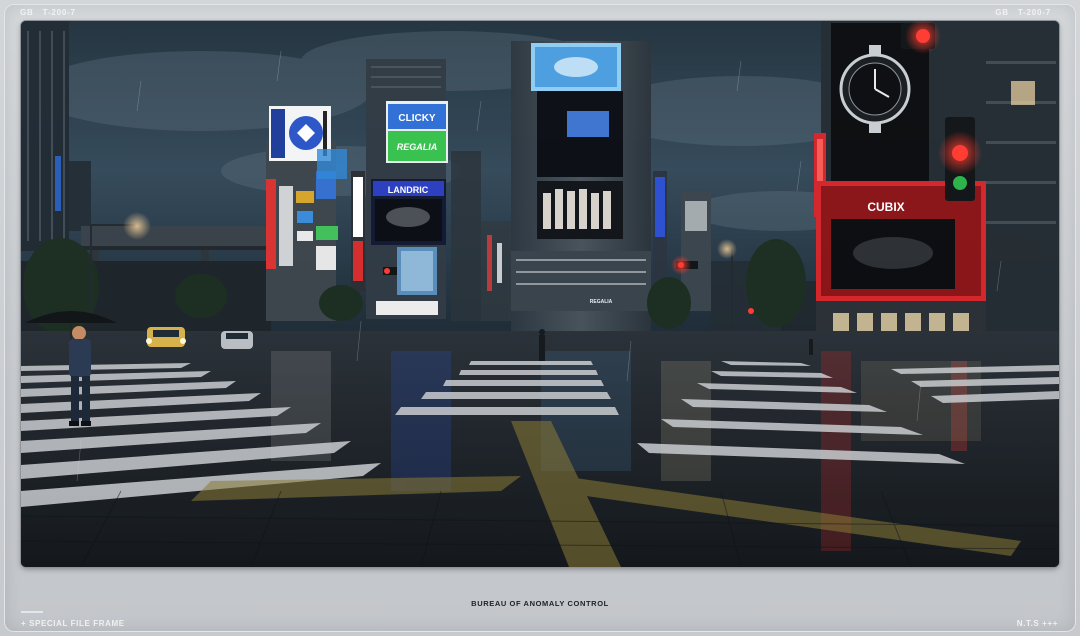  Describe the element at coordinates (27, 12) in the screenshot. I see `top-left-code-1: GB` at that location.